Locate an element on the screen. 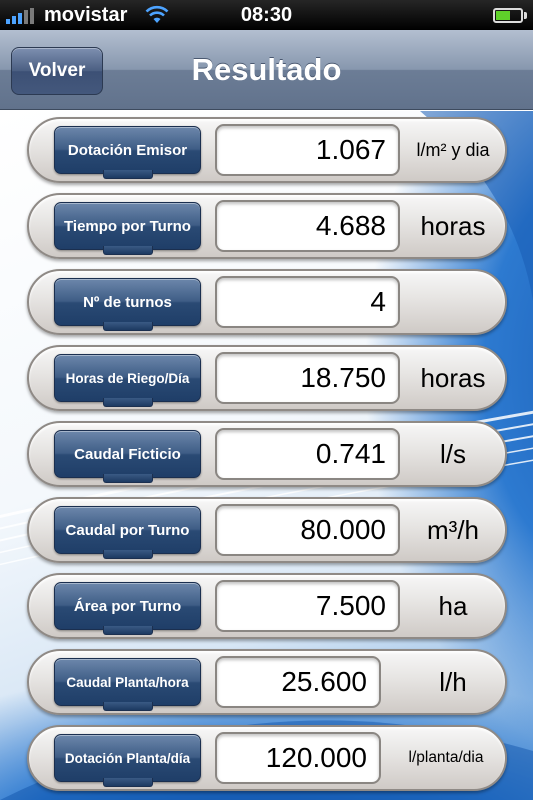 This screenshot has width=533, height=800. page-title: Resultado is located at coordinates (266, 69).